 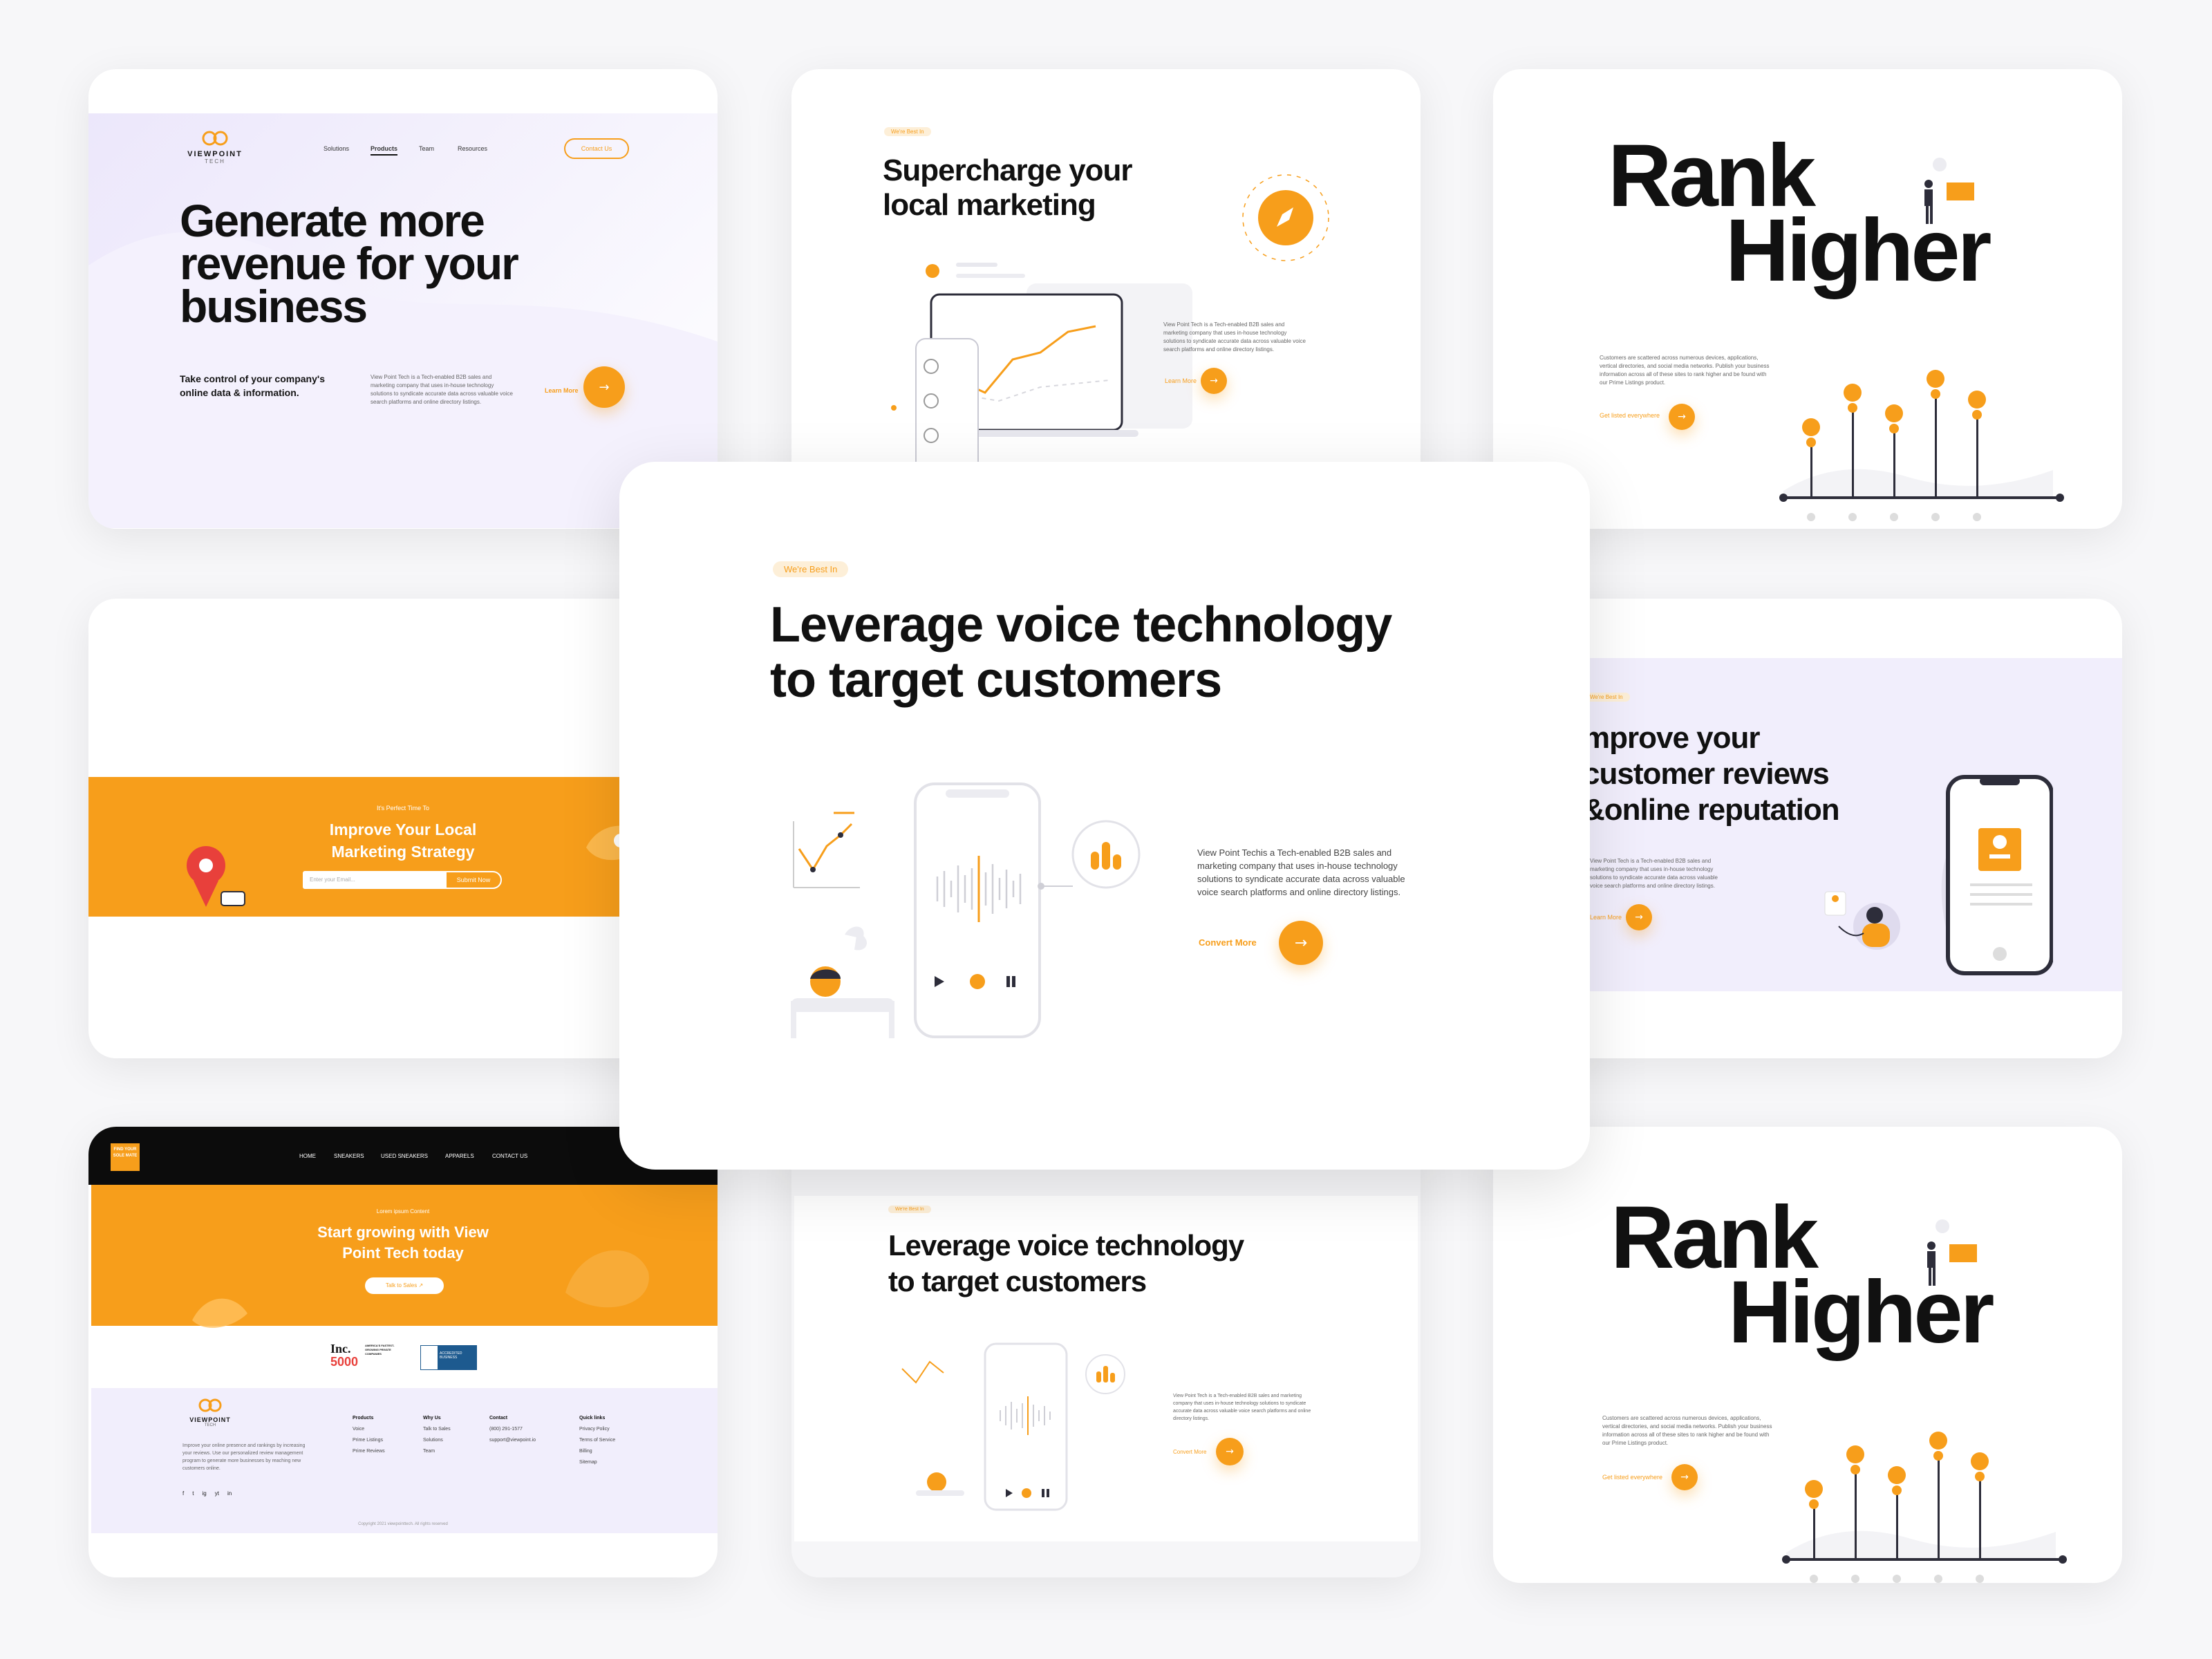 I want to click on rocket-badge-graphic, so click(x=1285, y=218).